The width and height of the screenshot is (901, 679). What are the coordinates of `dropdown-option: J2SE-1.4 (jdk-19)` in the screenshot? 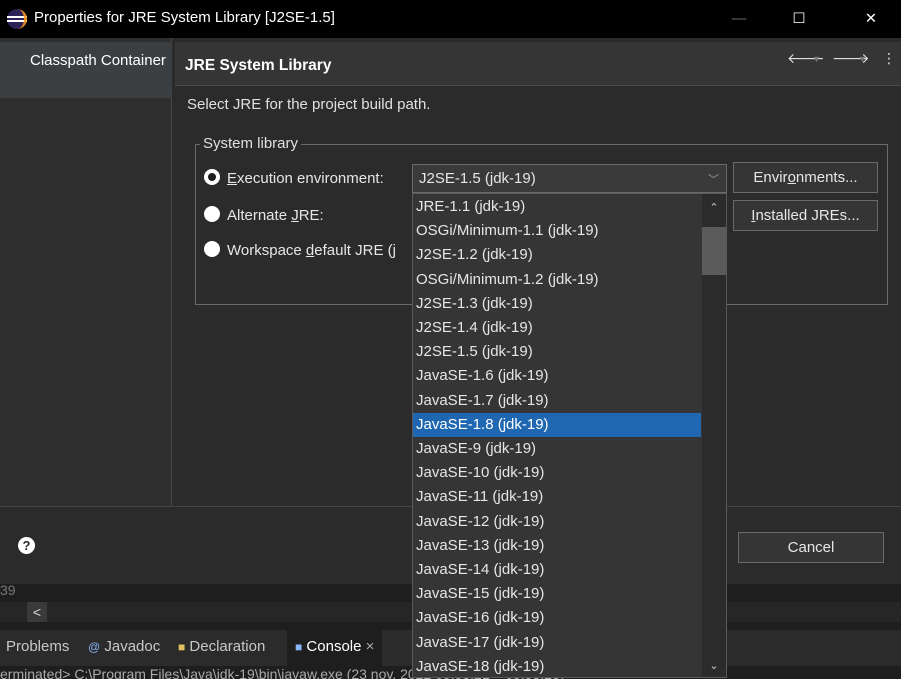 It's located at (557, 328).